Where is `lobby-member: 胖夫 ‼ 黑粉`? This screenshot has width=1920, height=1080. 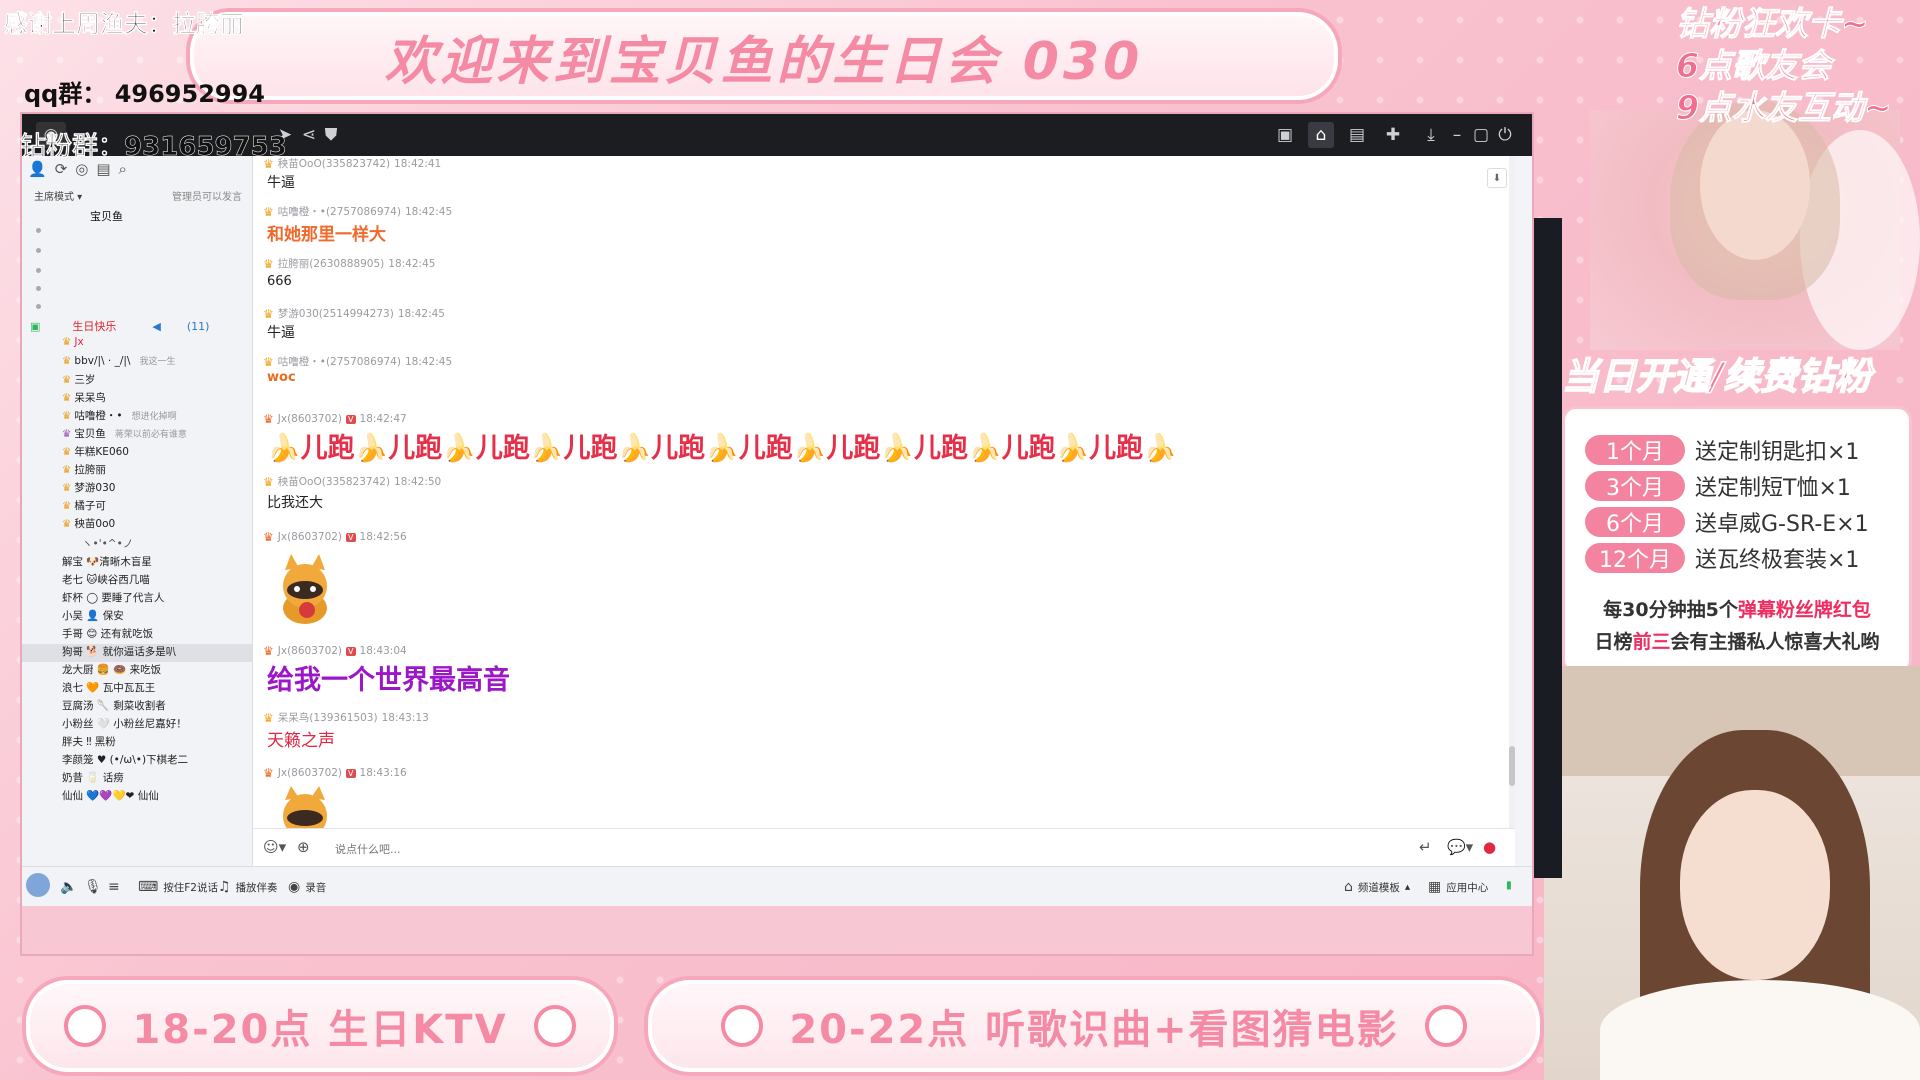 lobby-member: 胖夫 ‼ 黑粉 is located at coordinates (89, 741).